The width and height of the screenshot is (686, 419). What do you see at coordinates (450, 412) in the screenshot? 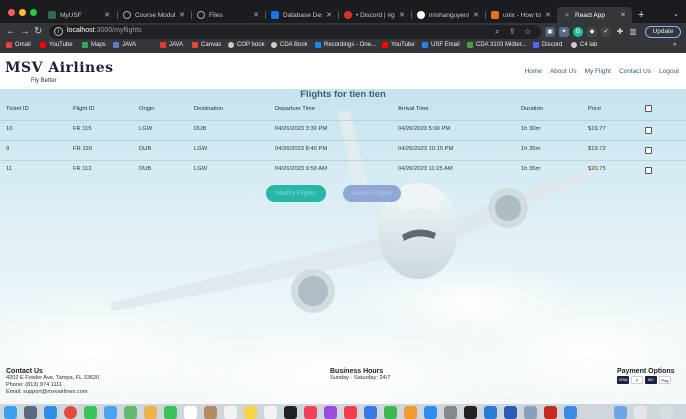
I see `system-settings-icon` at bounding box center [450, 412].